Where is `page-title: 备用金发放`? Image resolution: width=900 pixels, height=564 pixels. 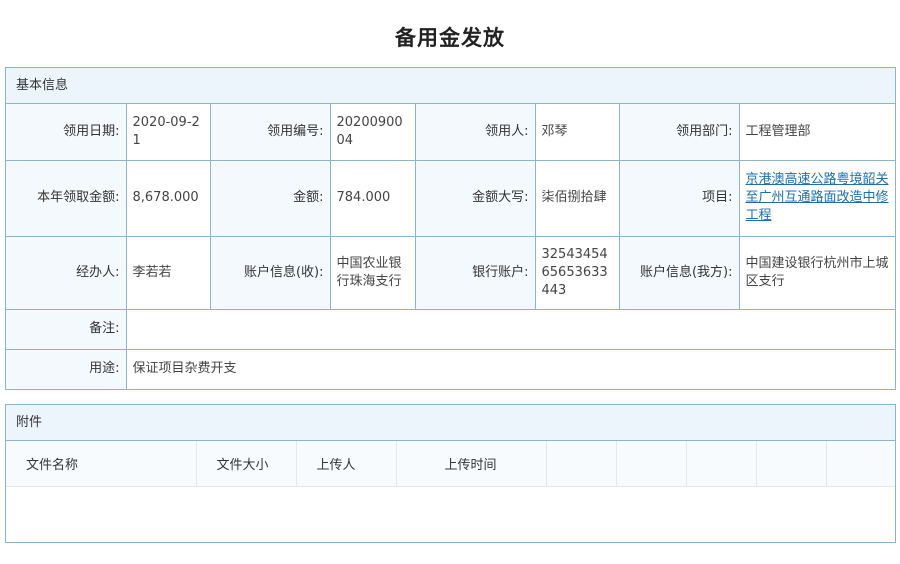
page-title: 备用金发放 is located at coordinates (450, 38).